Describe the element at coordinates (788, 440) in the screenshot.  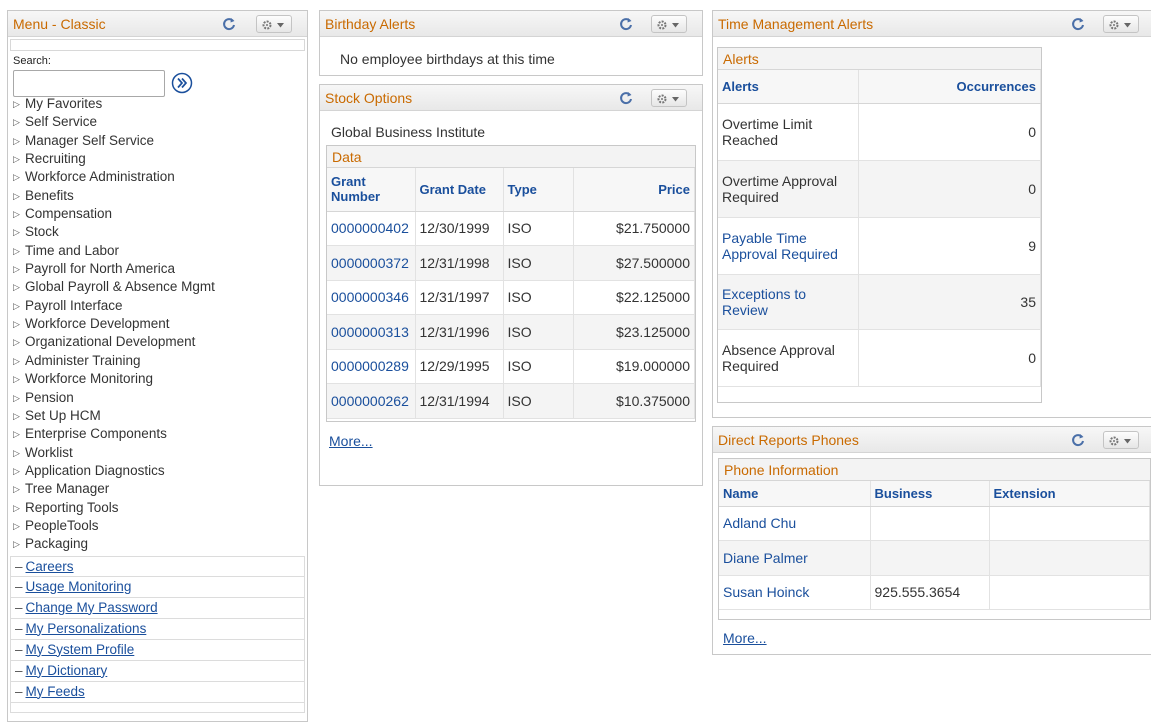
I see `pagelet-title: Direct Reports Phones` at that location.